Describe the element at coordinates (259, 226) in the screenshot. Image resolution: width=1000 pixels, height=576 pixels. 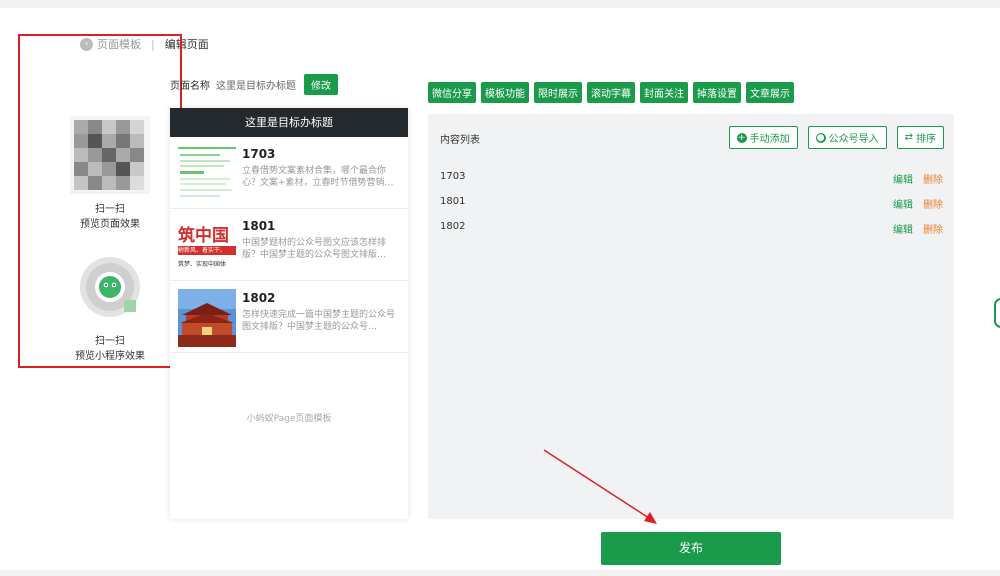
I see `article-title: 1801` at that location.